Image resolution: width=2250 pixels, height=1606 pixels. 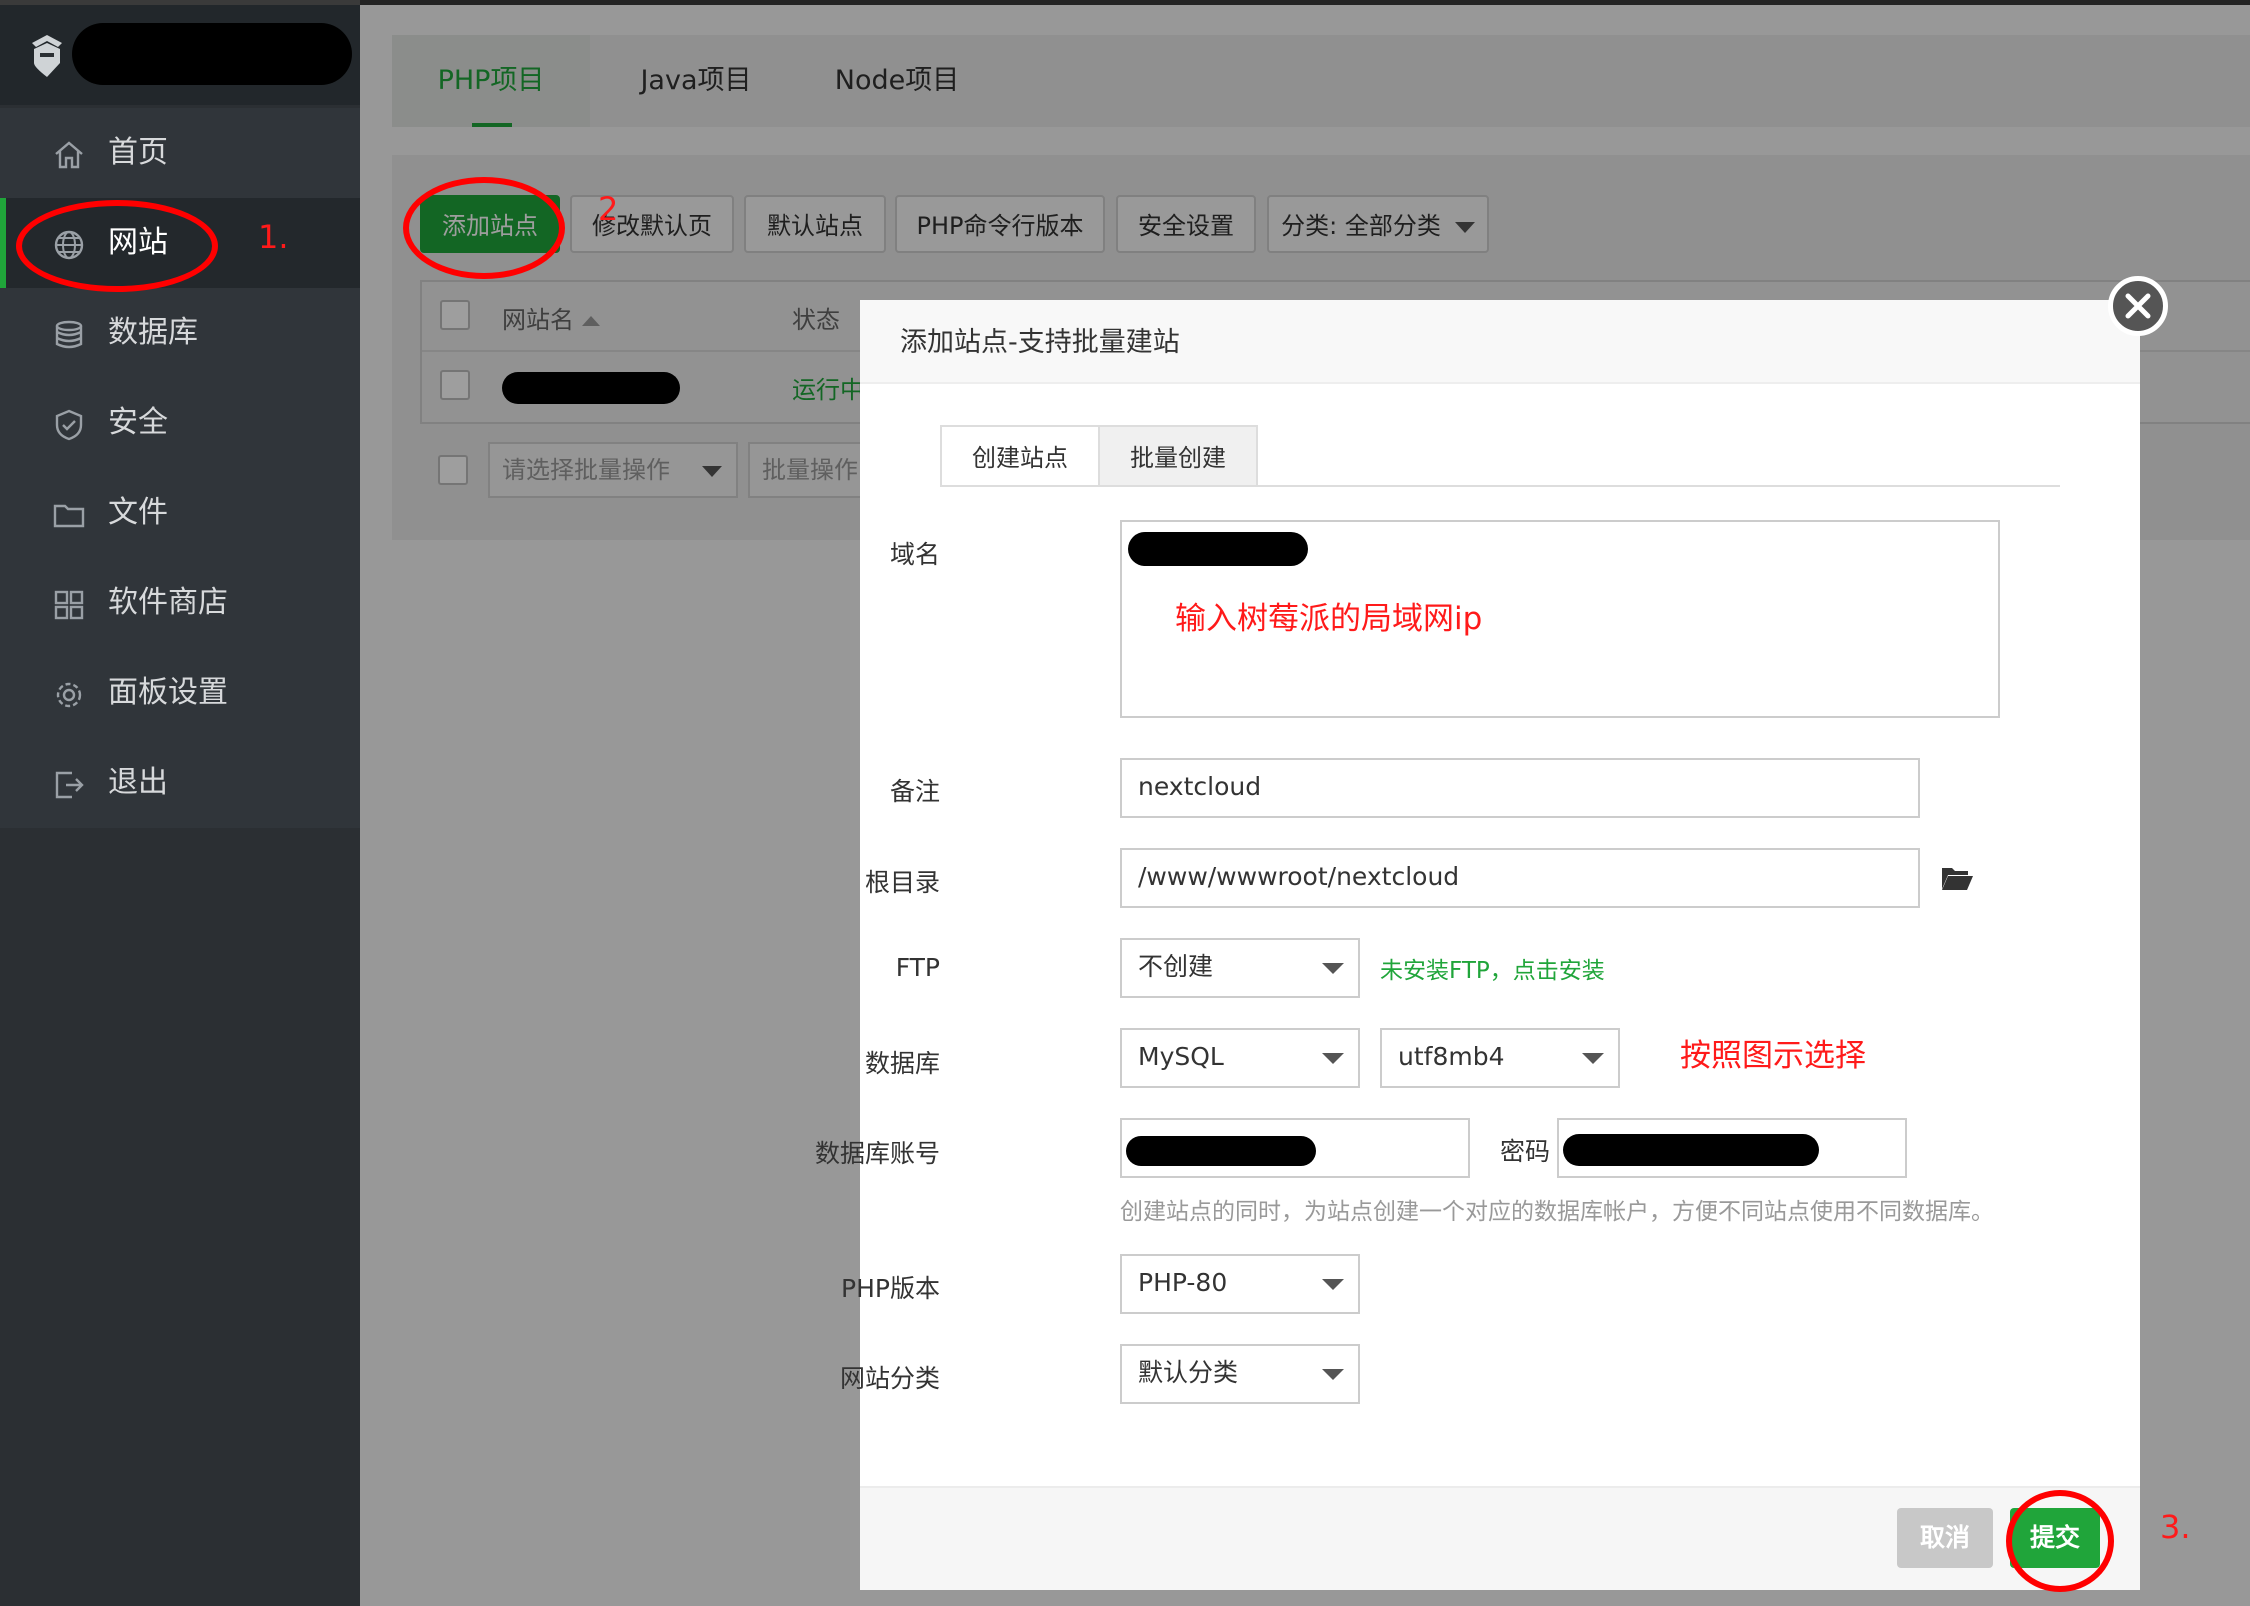 I want to click on logo-icon, so click(x=47, y=56).